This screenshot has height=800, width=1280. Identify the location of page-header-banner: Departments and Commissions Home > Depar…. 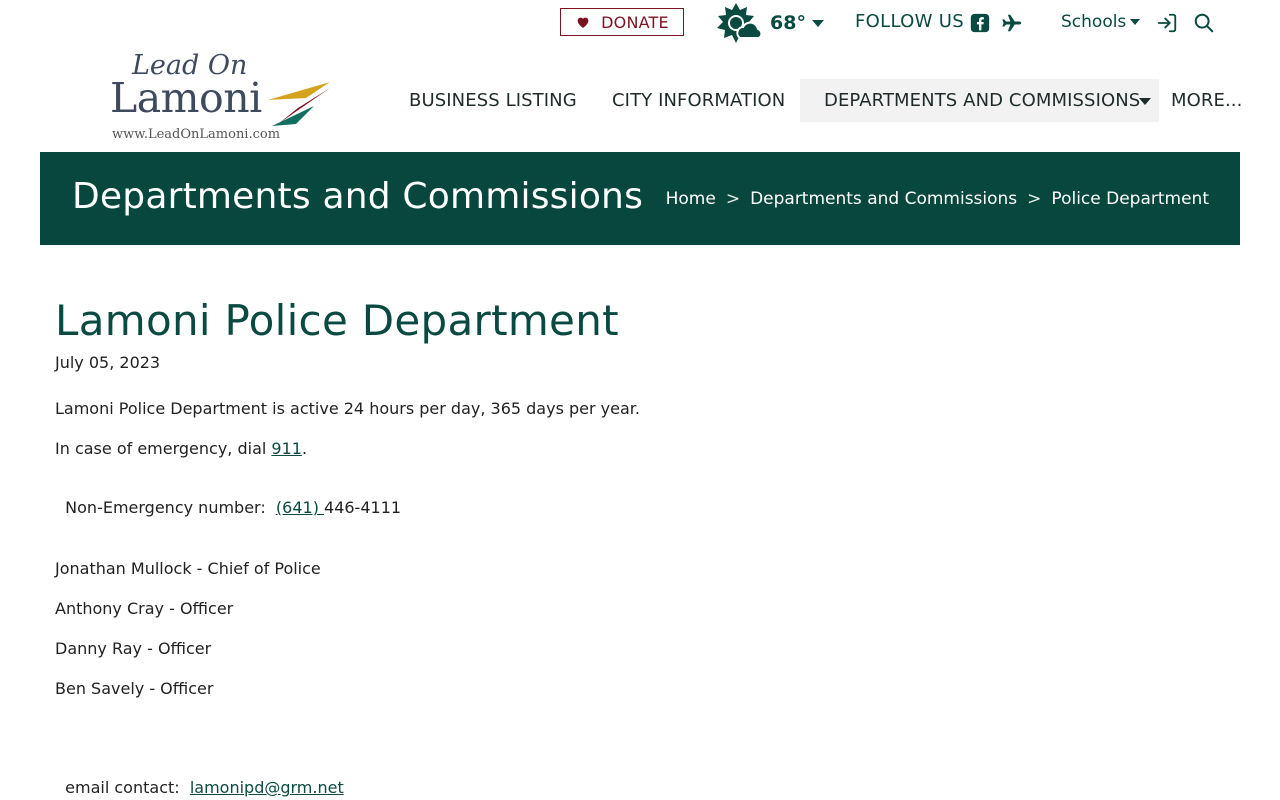
(640, 198).